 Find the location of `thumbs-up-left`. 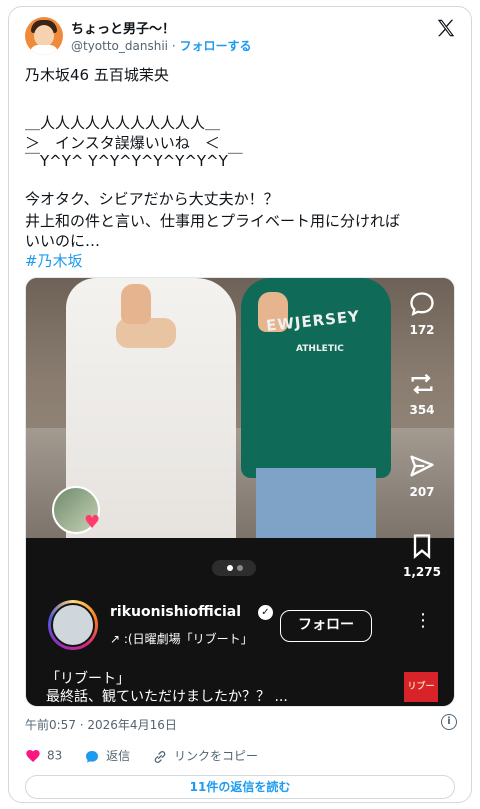

thumbs-up-left is located at coordinates (136, 304).